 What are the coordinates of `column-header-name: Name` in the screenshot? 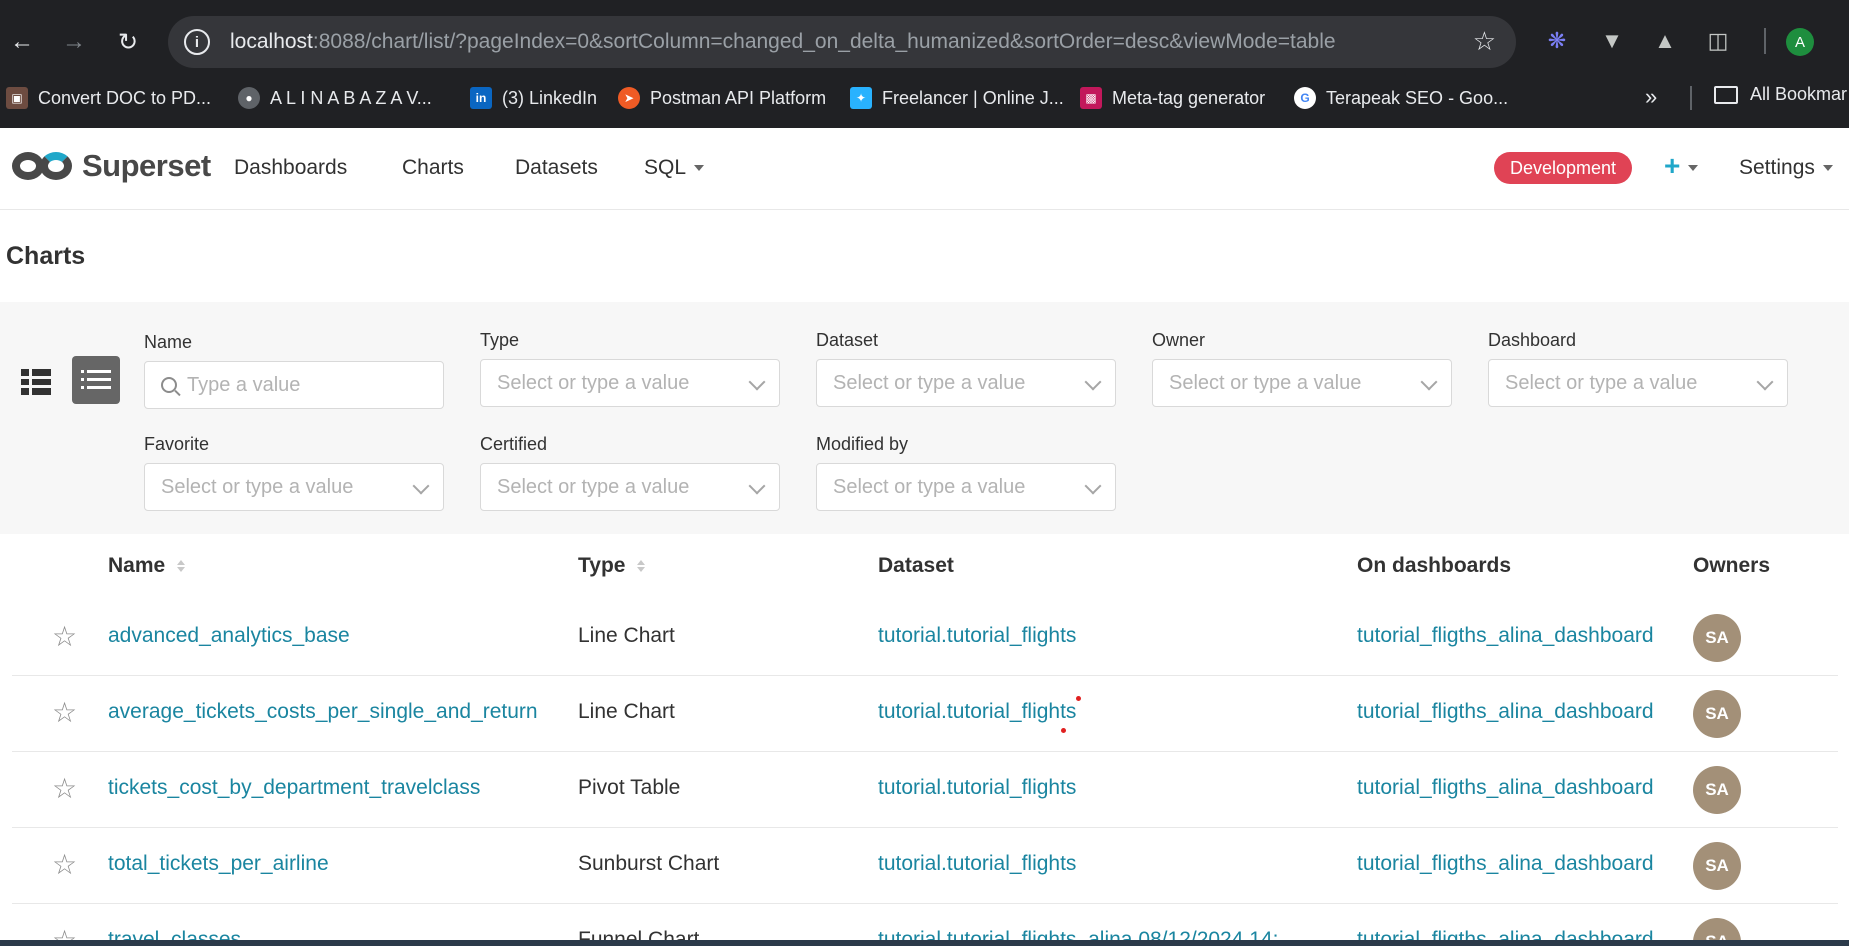 It's located at (147, 566).